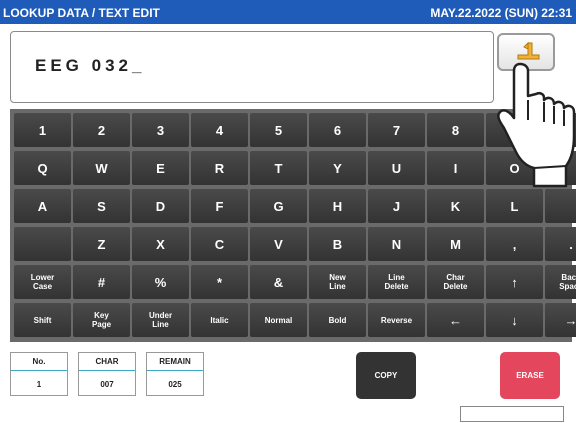  What do you see at coordinates (219, 168) in the screenshot?
I see `key: R` at bounding box center [219, 168].